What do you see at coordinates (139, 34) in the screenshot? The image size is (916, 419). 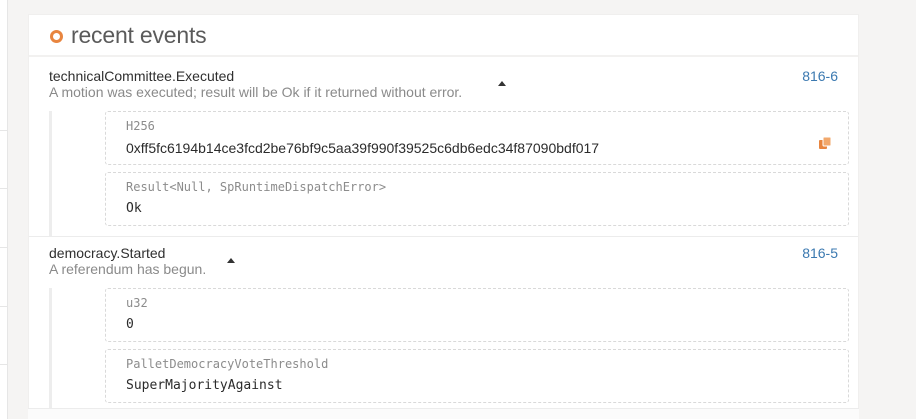 I see `panel-title: recent events` at bounding box center [139, 34].